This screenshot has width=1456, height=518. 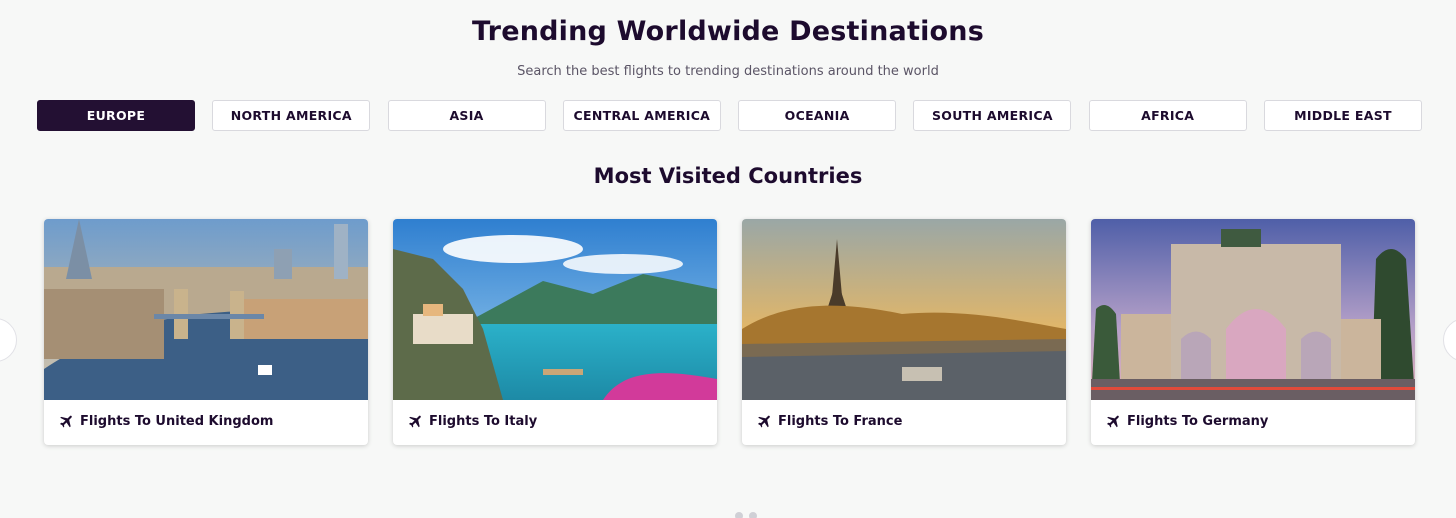 I want to click on card-label: Flights To France, so click(x=829, y=421).